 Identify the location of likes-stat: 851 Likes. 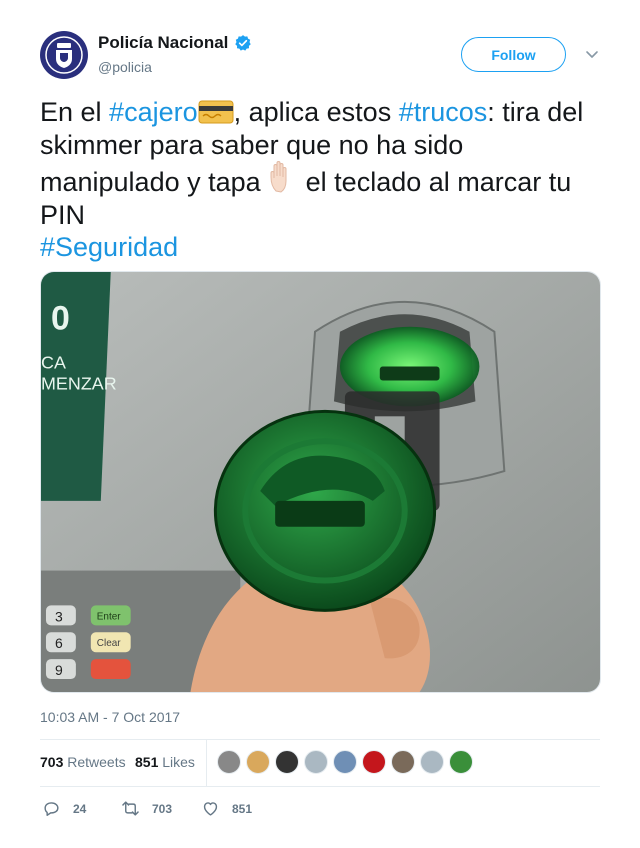
(165, 762).